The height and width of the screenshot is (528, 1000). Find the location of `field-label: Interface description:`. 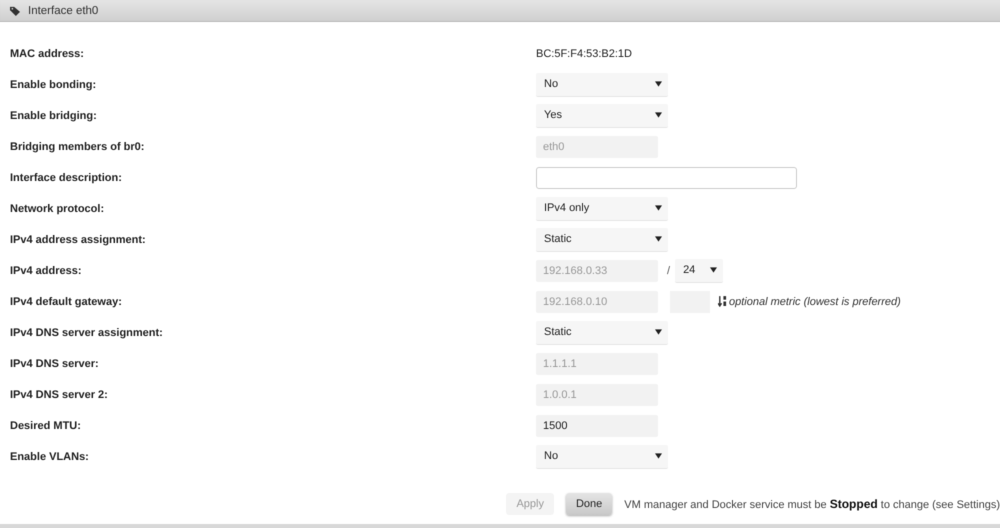

field-label: Interface description: is located at coordinates (66, 178).